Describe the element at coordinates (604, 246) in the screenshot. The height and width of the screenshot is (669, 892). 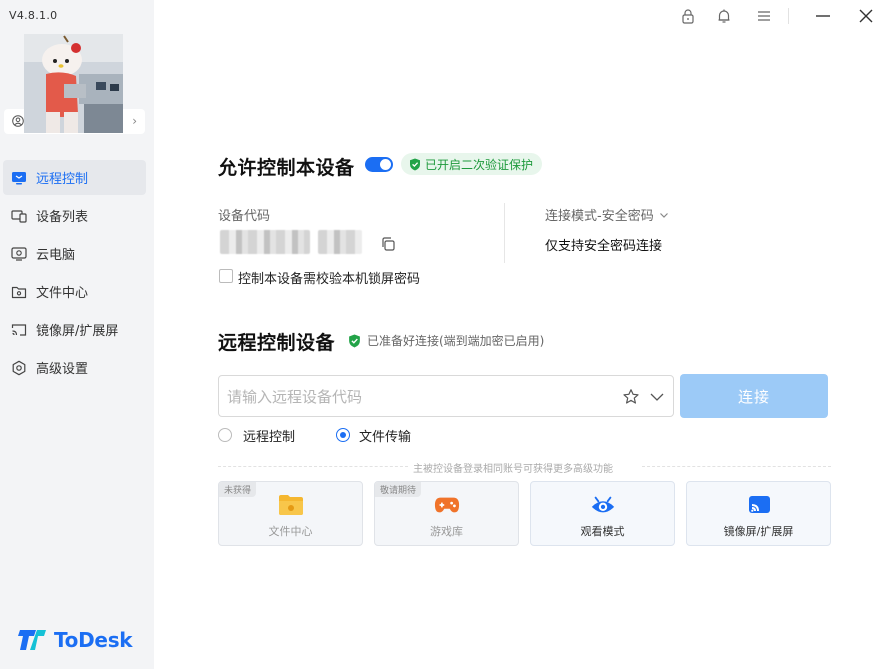
I see `connection-mode-value: 仅支持安全密码连接` at that location.